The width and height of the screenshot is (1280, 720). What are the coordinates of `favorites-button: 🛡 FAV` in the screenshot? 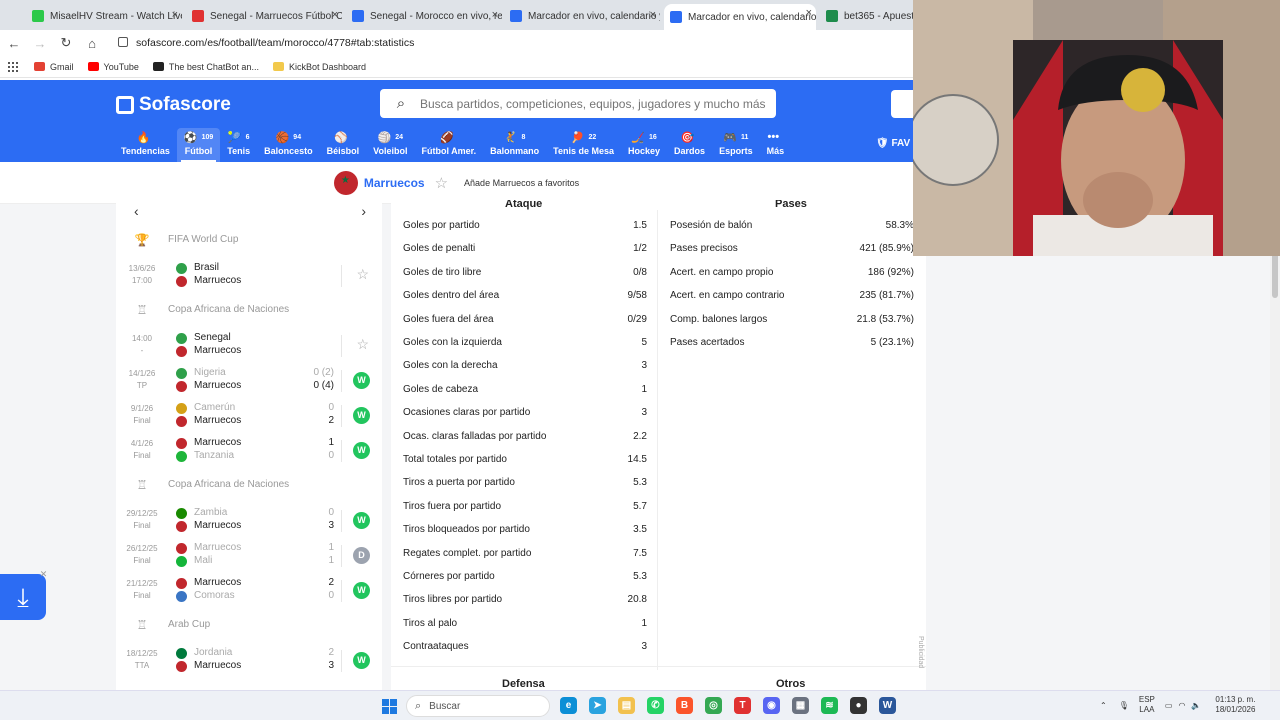 It's located at (893, 143).